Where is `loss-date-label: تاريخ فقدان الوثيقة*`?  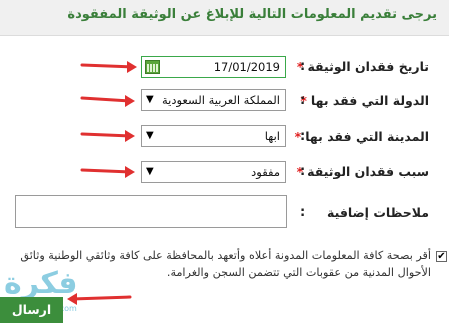
loss-date-label: تاريخ فقدان الوثيقة* is located at coordinates (362, 66).